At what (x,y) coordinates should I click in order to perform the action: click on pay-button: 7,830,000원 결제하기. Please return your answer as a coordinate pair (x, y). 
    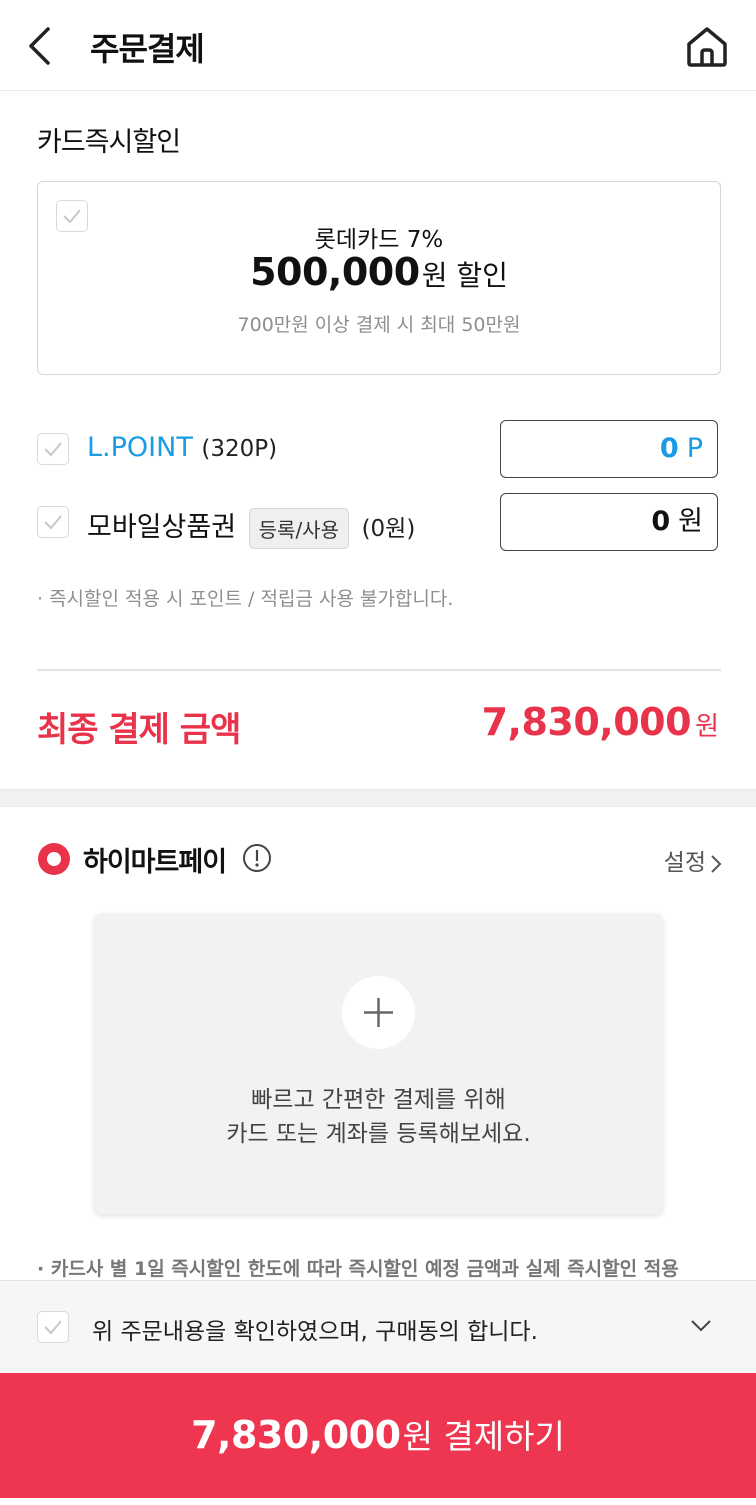
    Looking at the image, I should click on (378, 1435).